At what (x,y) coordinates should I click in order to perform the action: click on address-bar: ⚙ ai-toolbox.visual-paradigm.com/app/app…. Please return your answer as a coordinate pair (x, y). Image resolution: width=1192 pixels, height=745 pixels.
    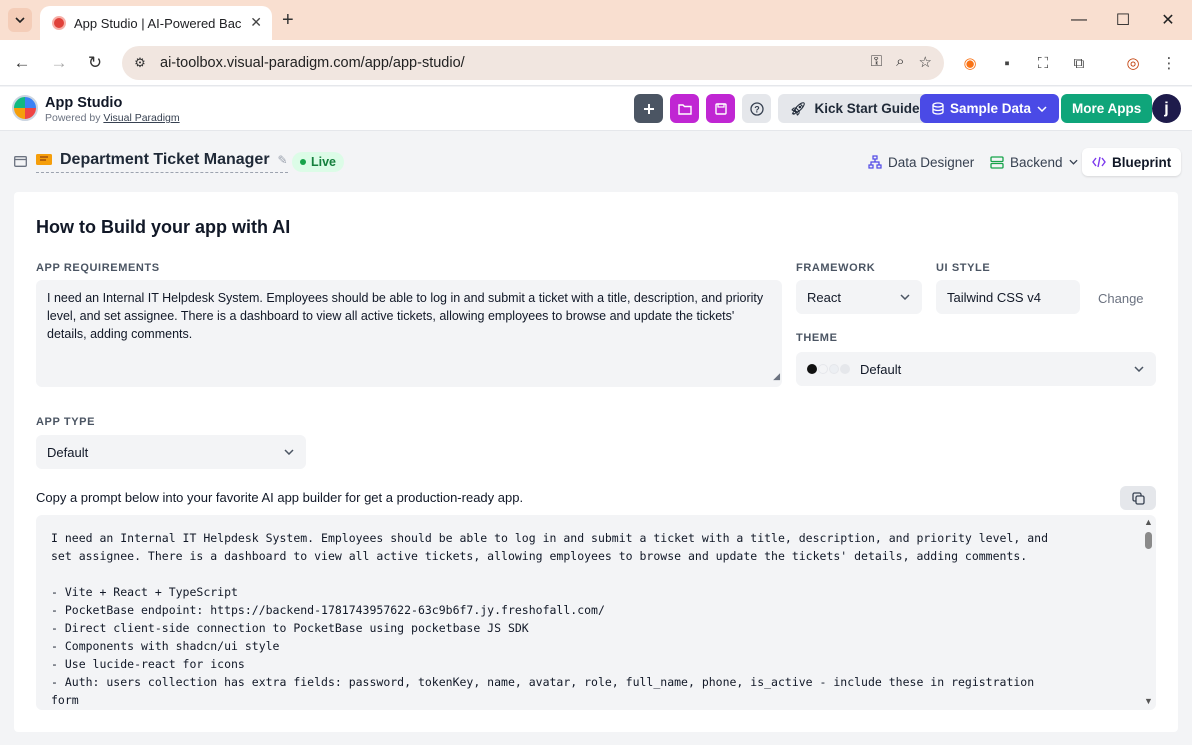
    Looking at the image, I should click on (533, 63).